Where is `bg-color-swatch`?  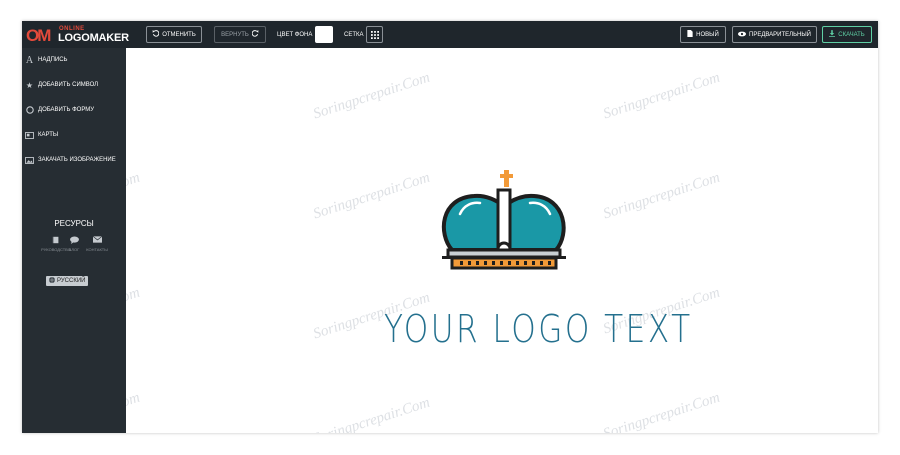
bg-color-swatch is located at coordinates (324, 34).